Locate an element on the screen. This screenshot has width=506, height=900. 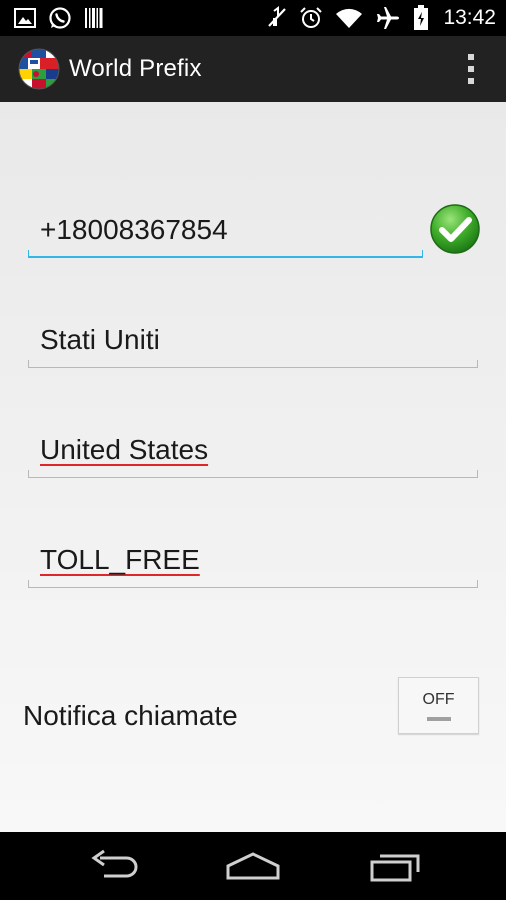
toggle-state-text: OFF is located at coordinates (438, 699).